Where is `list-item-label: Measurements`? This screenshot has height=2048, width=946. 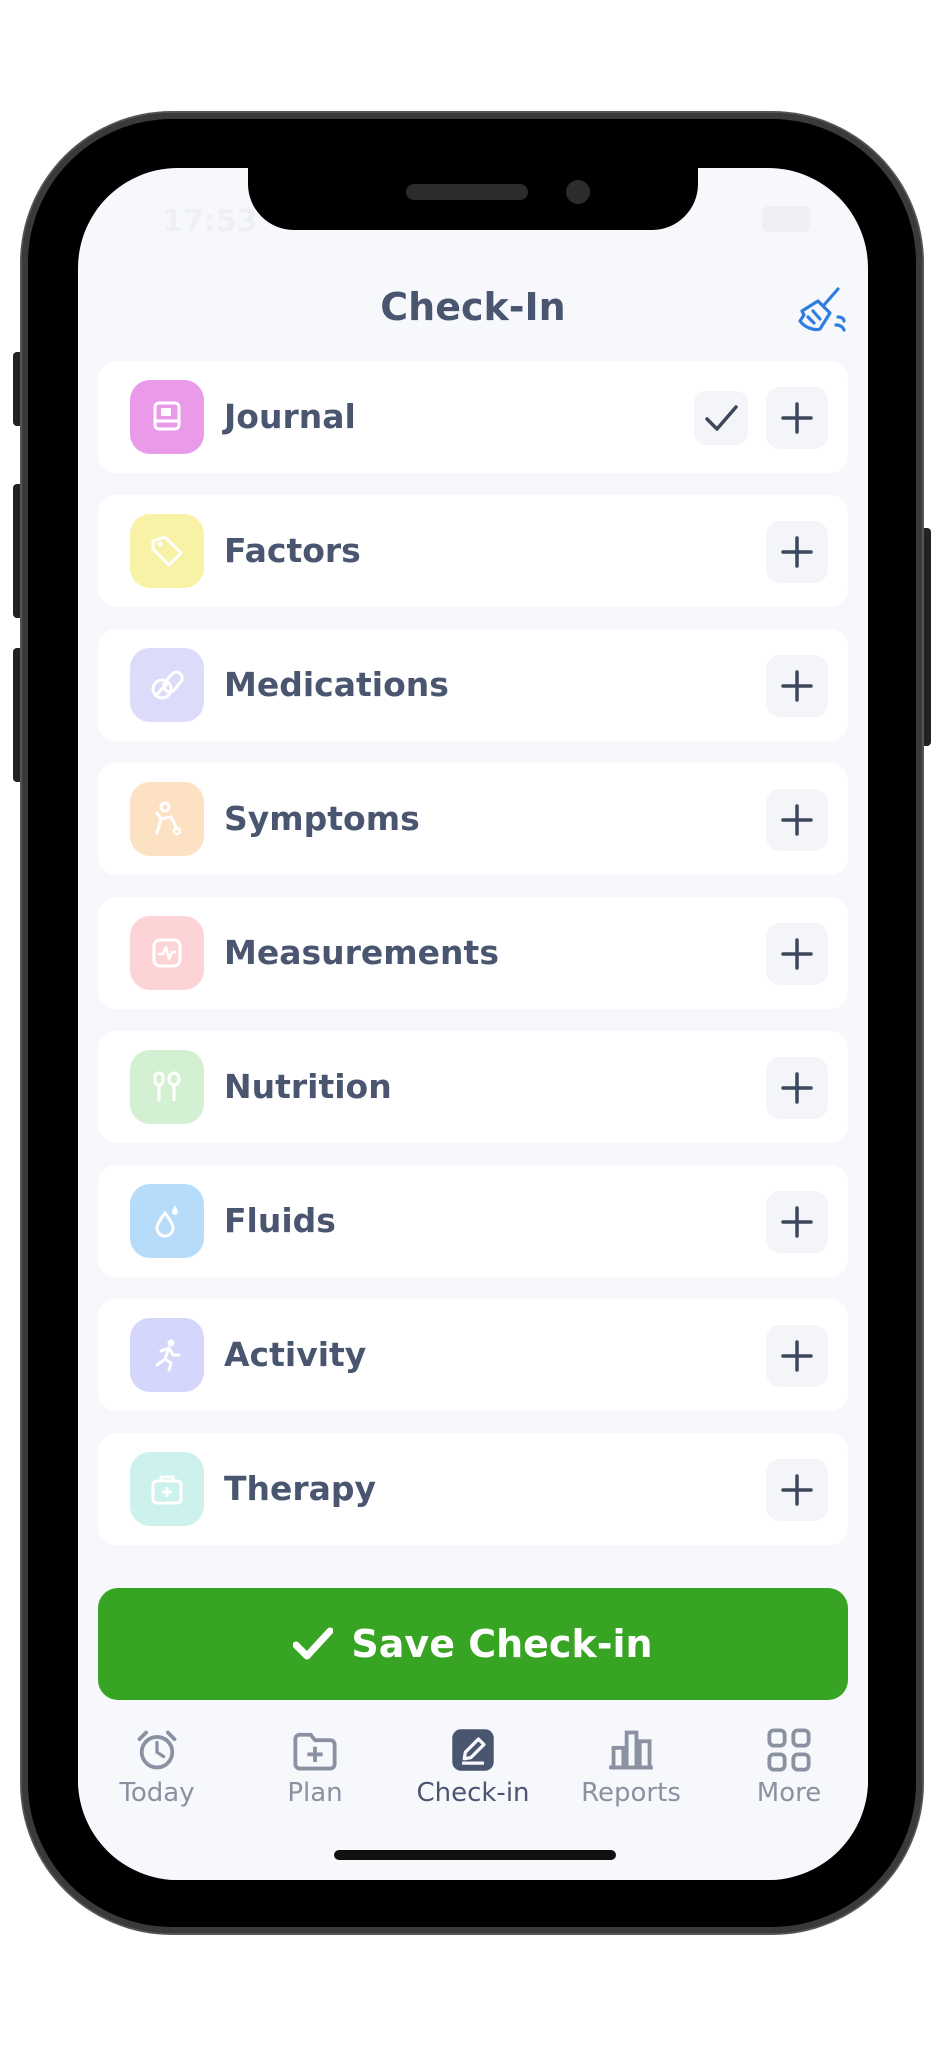
list-item-label: Measurements is located at coordinates (361, 952).